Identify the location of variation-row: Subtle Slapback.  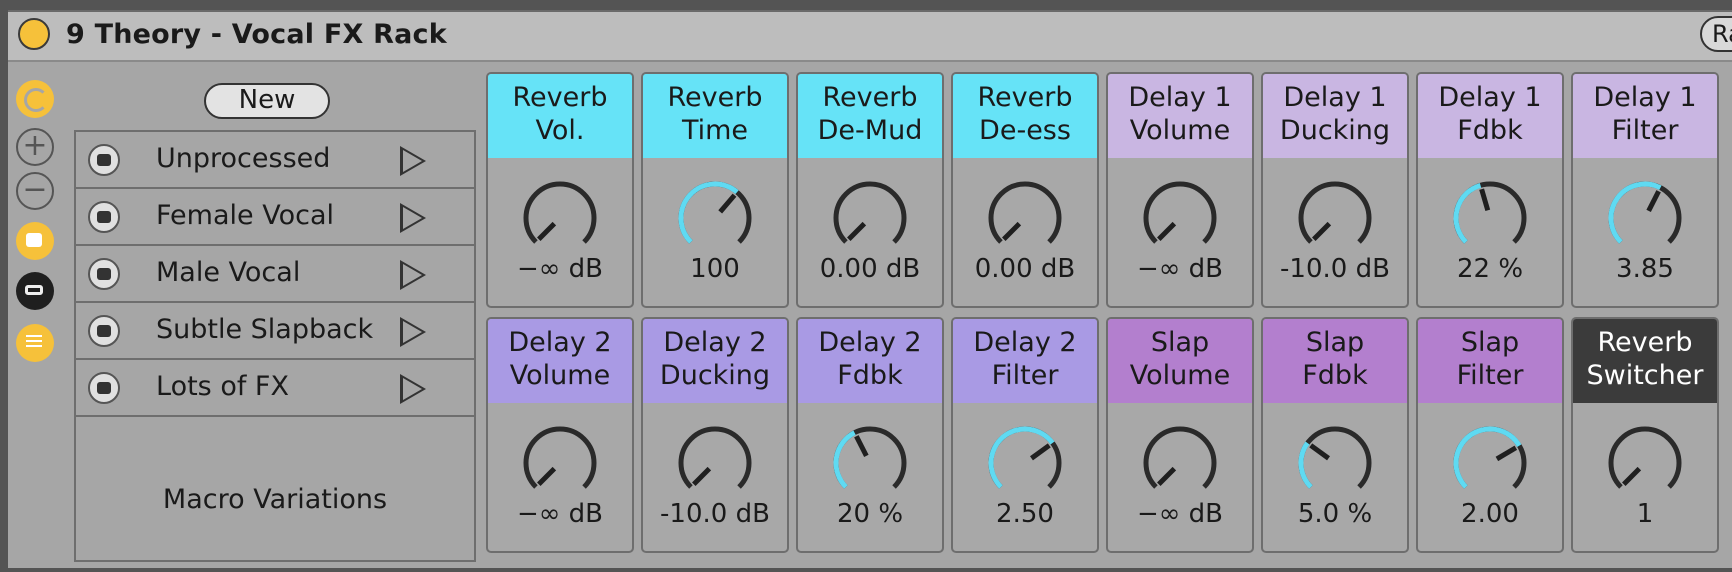
(275, 331).